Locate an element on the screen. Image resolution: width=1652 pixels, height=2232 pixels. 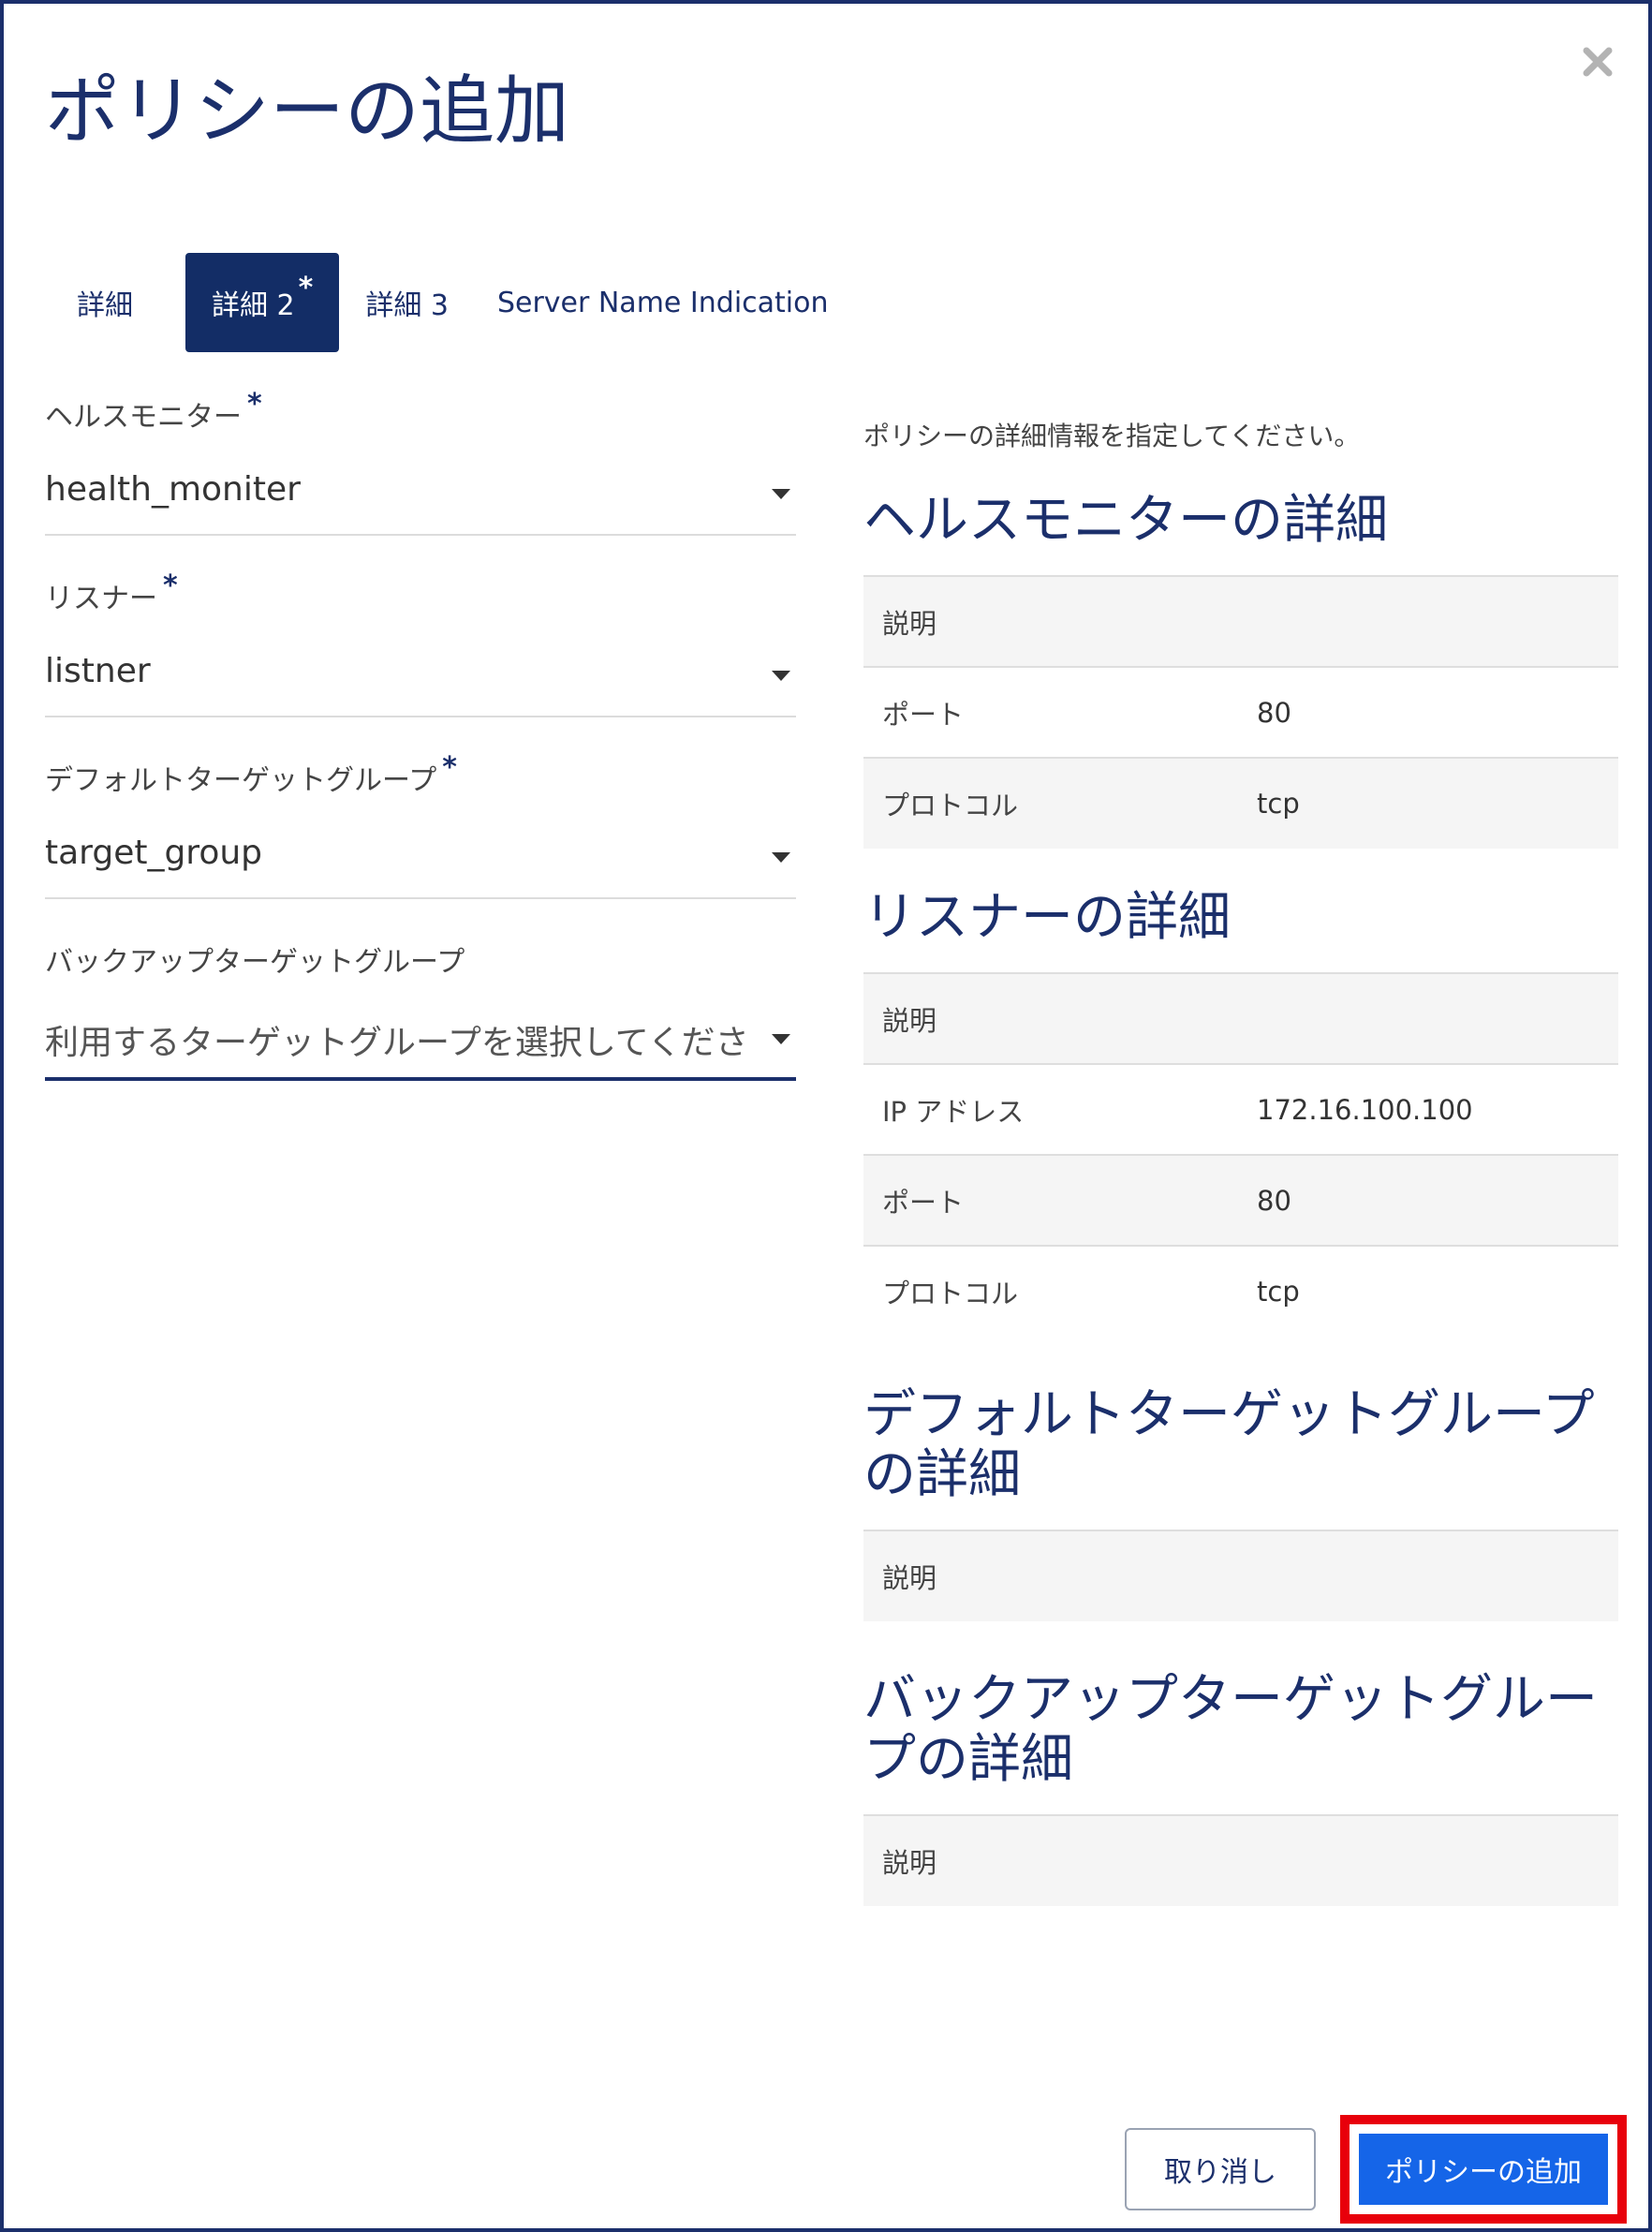
default-target-group-field: デフォルトターゲットグループ * target_group is located at coordinates (421, 833).